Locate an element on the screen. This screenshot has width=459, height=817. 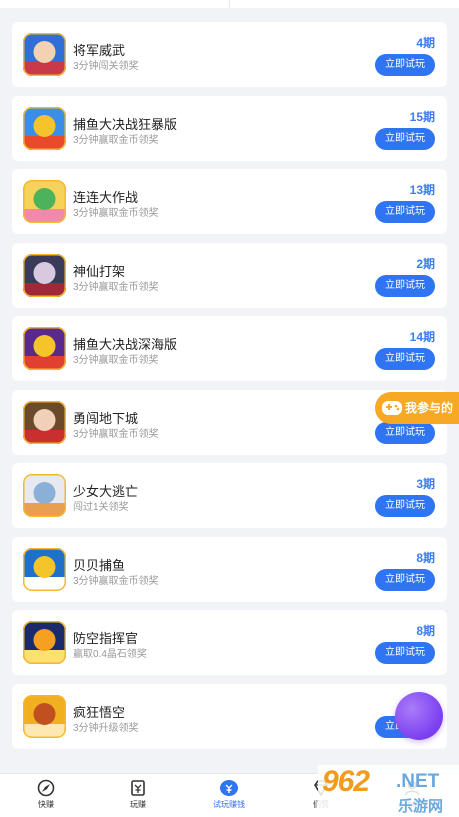
money-bag-icon is located at coordinates (229, 788).